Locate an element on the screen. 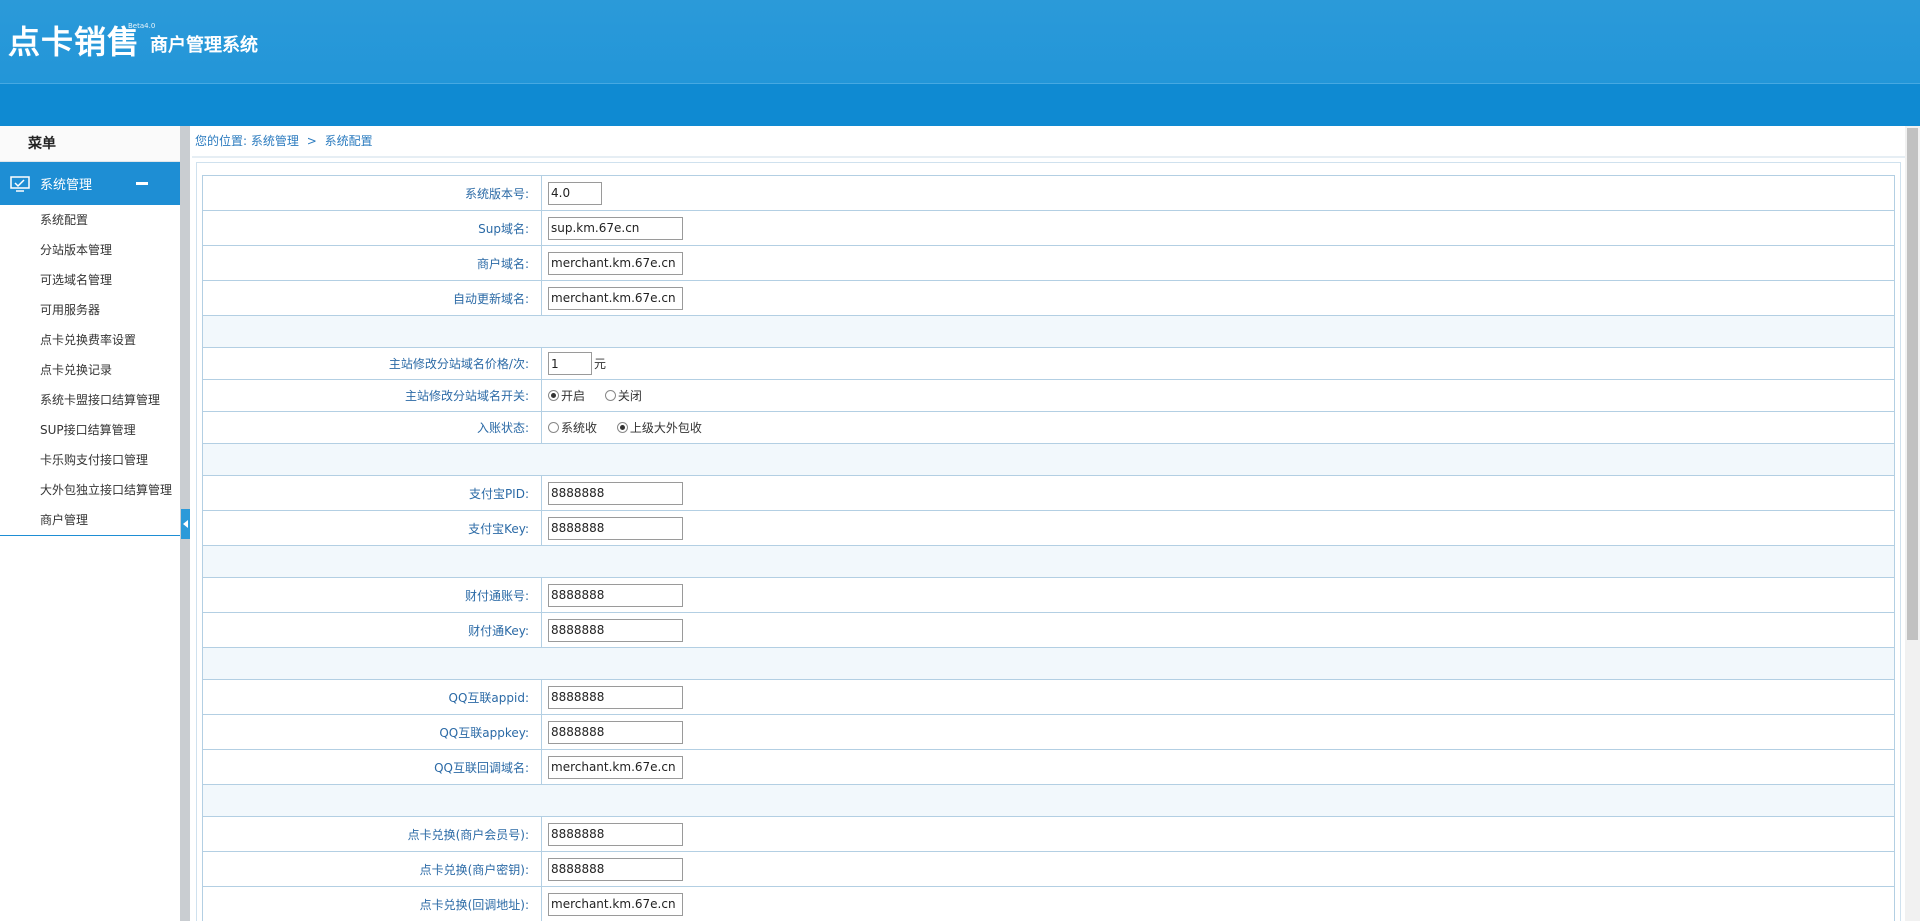 The image size is (1920, 921). alipay-key-input is located at coordinates (615, 528).